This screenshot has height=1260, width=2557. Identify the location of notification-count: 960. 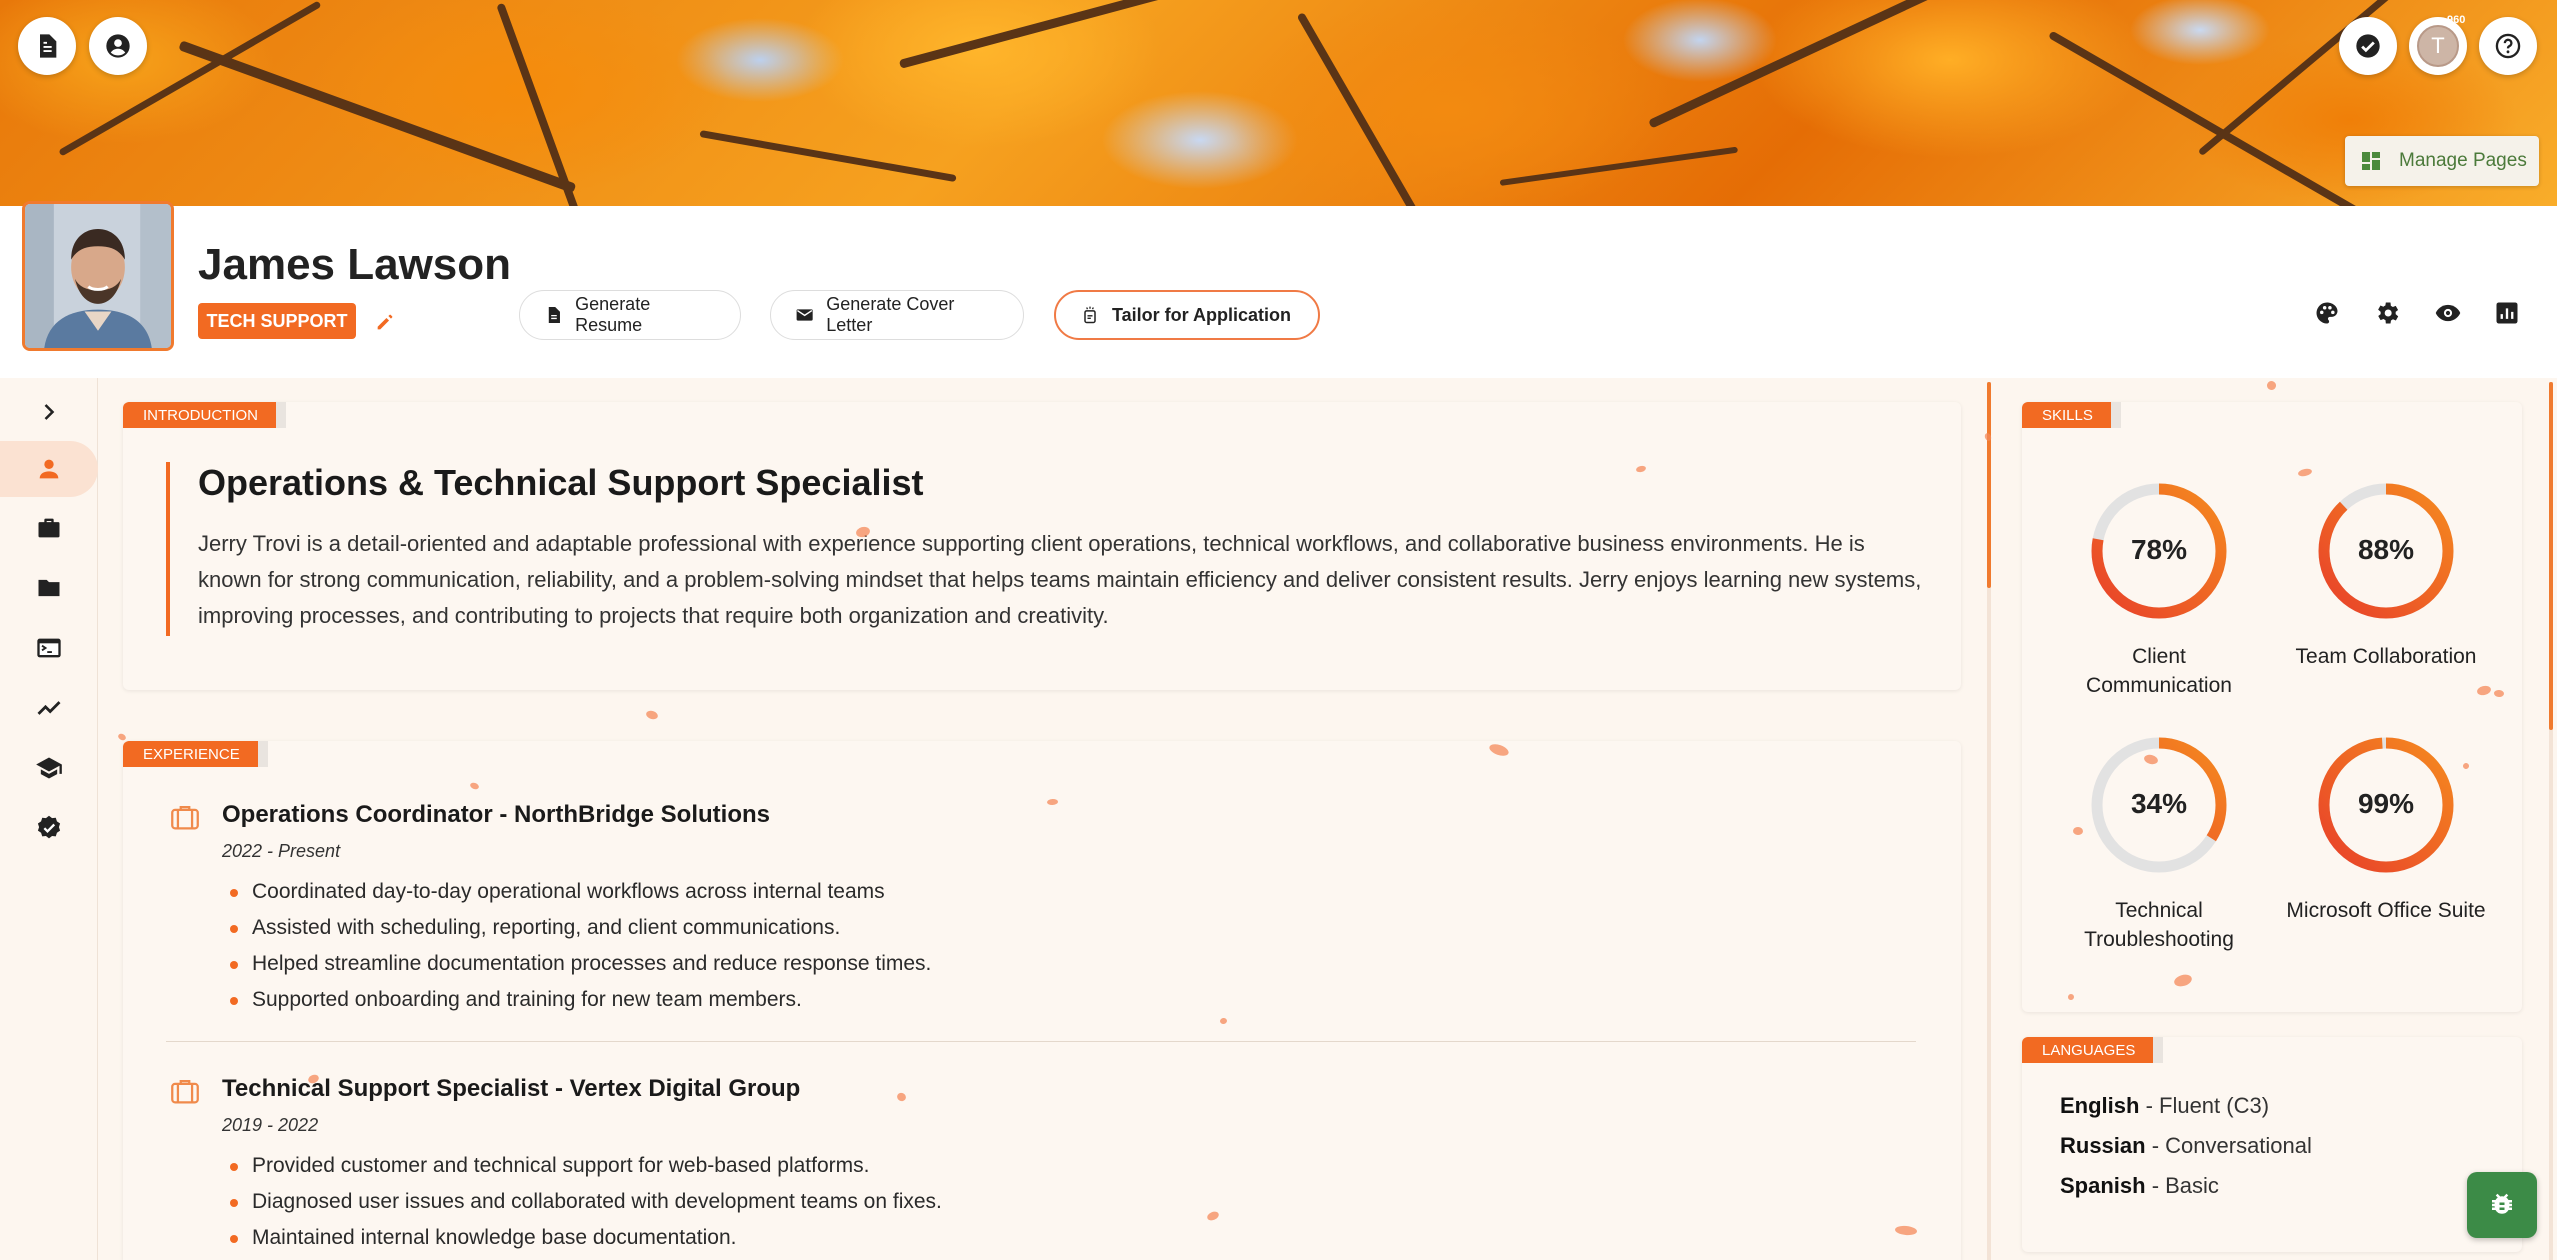
(2456, 20).